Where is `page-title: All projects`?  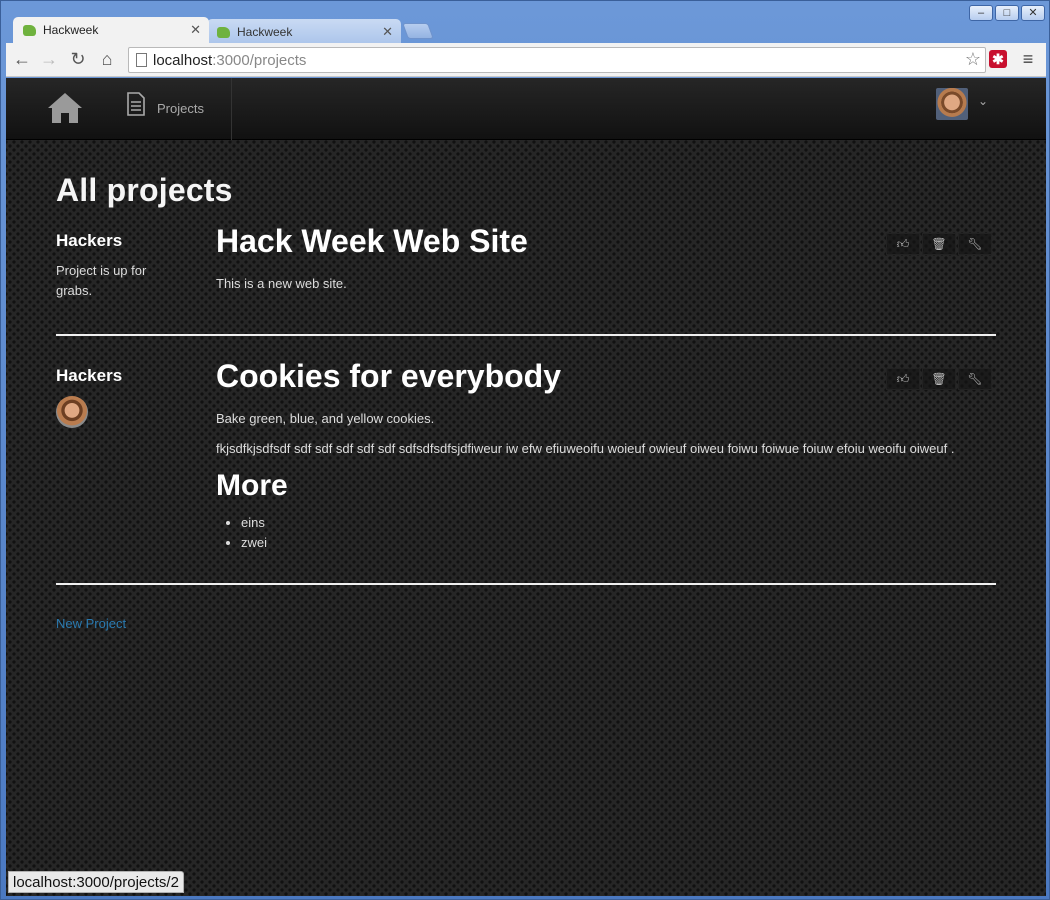
page-title: All projects is located at coordinates (144, 190).